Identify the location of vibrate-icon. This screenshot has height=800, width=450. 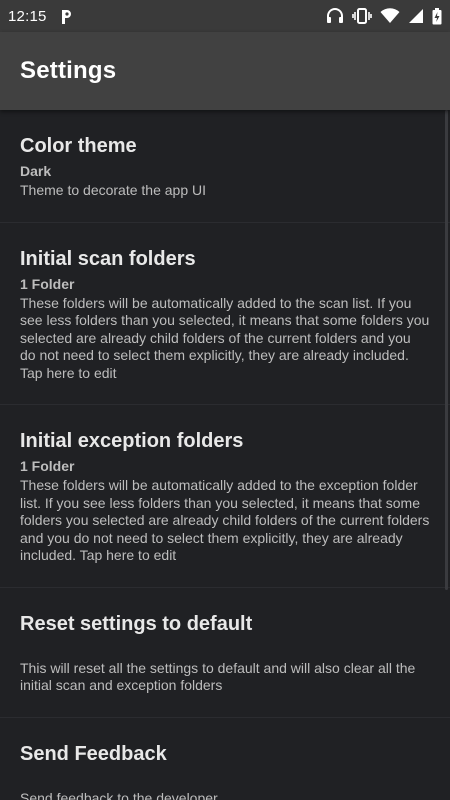
(362, 16).